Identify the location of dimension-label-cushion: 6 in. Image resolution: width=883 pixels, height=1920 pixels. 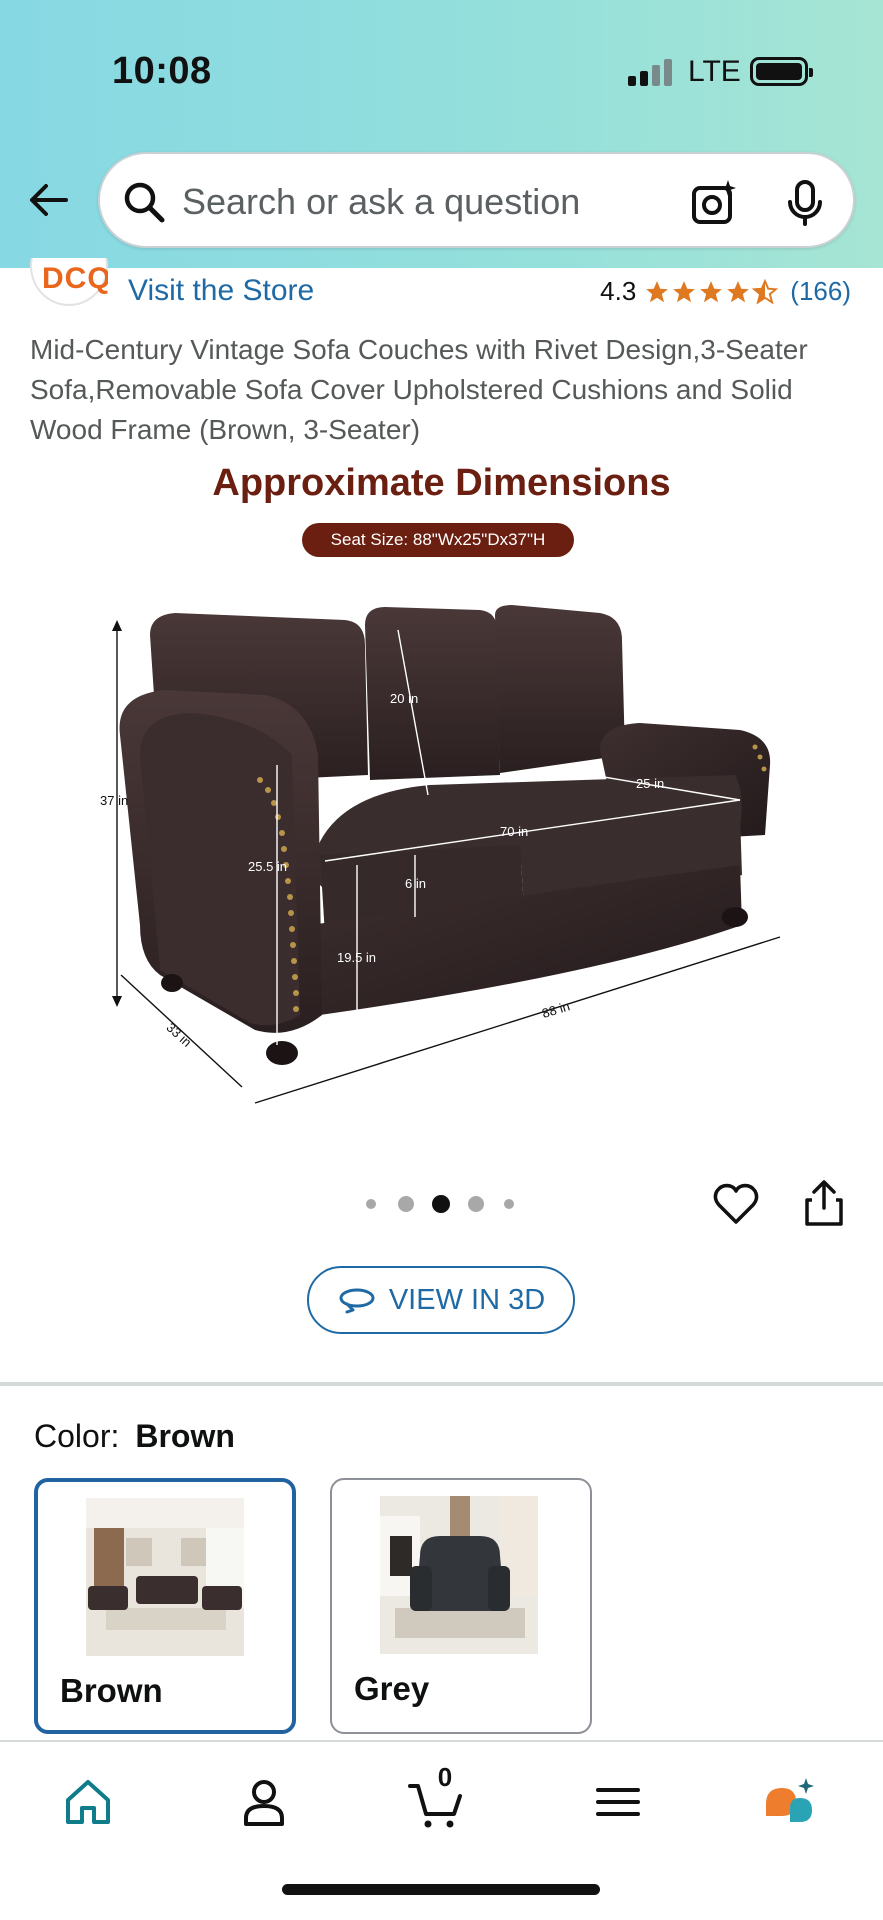
(415, 883).